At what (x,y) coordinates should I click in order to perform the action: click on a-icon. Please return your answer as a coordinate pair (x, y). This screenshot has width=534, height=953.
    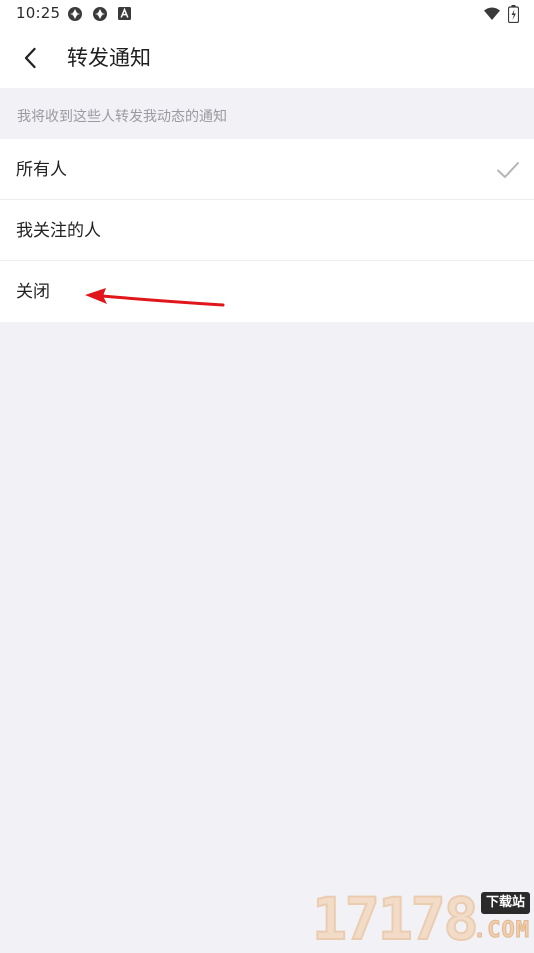
    Looking at the image, I should click on (124, 13).